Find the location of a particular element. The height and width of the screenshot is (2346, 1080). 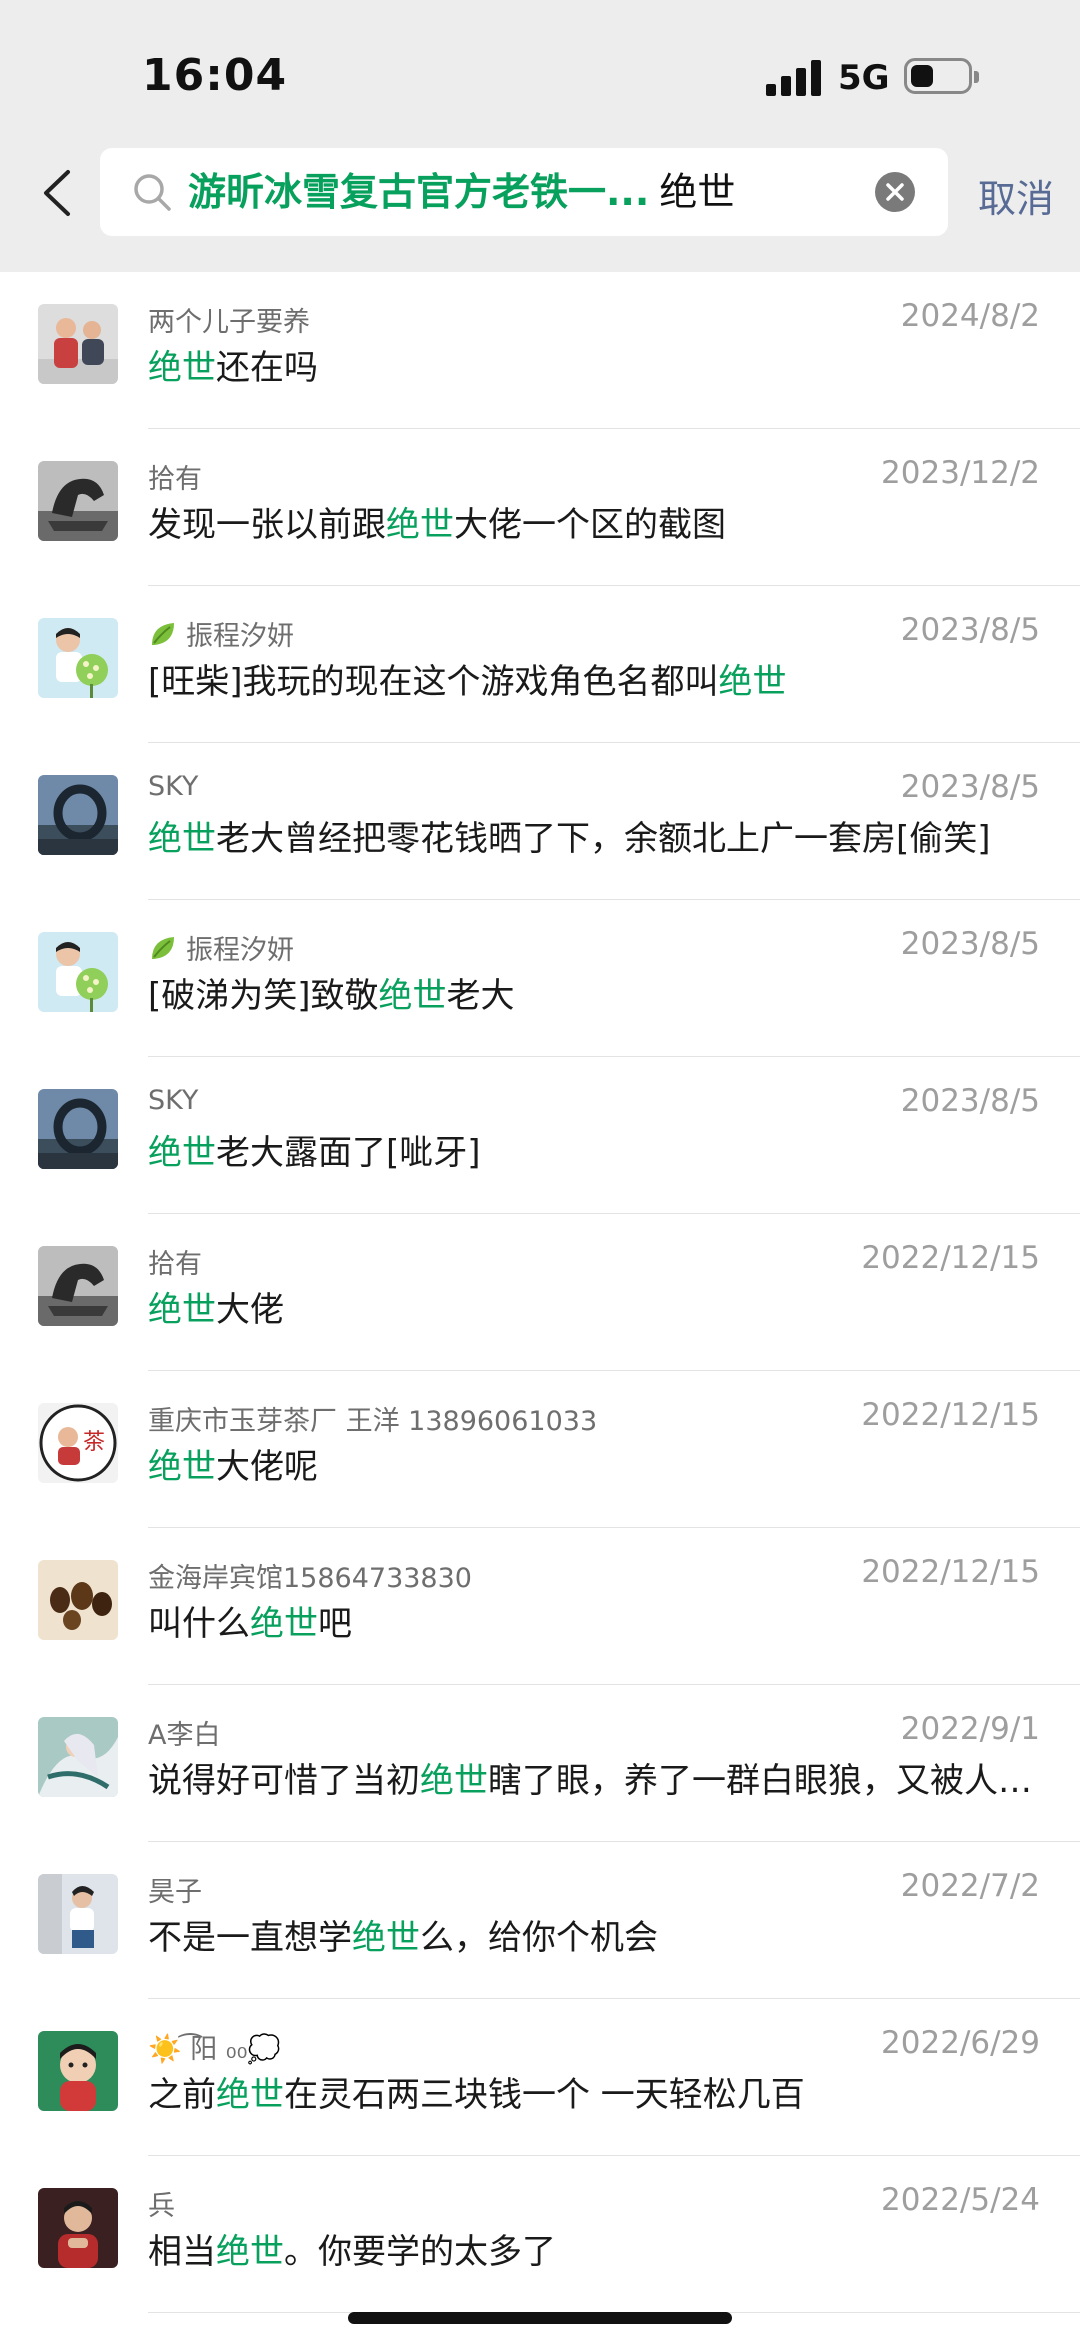

snippet-before: 发现一张以前跟 is located at coordinates (267, 525).